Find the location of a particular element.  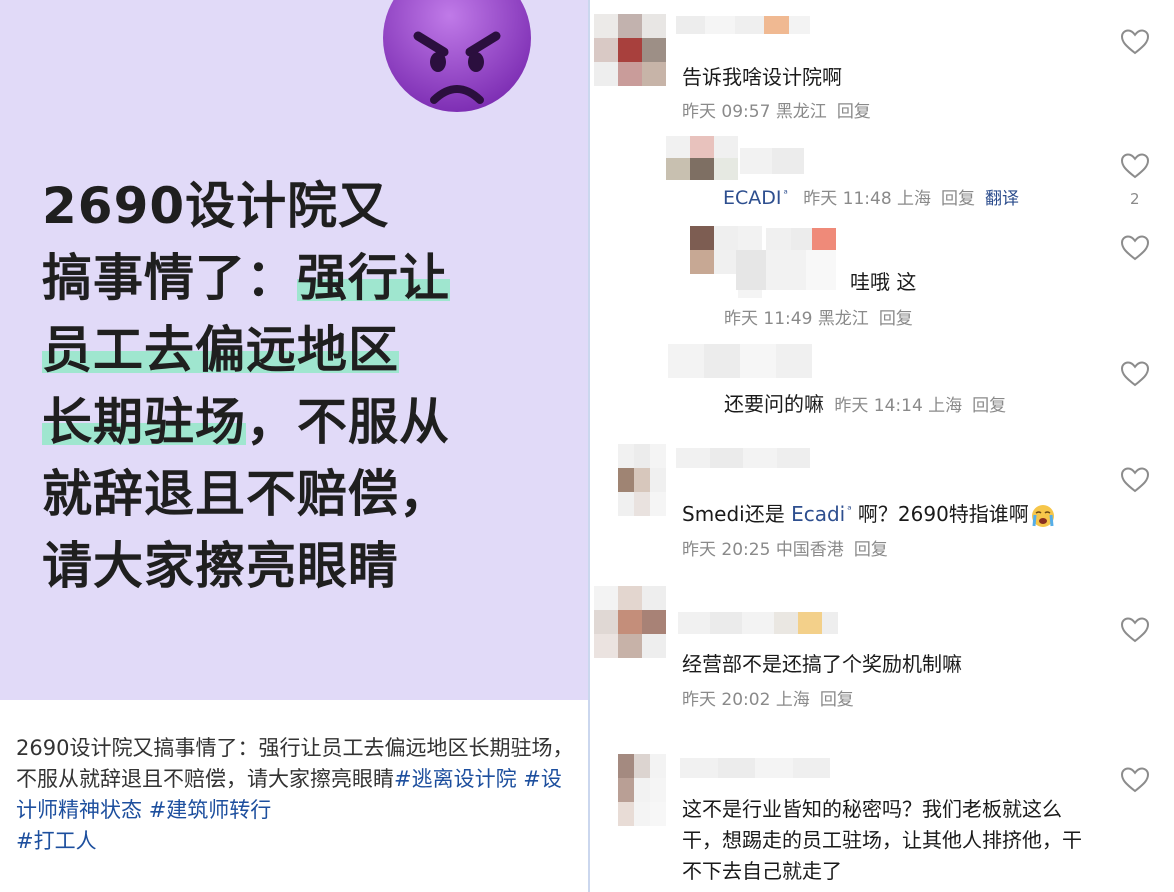

translate-button: 翻译 is located at coordinates (1002, 199).